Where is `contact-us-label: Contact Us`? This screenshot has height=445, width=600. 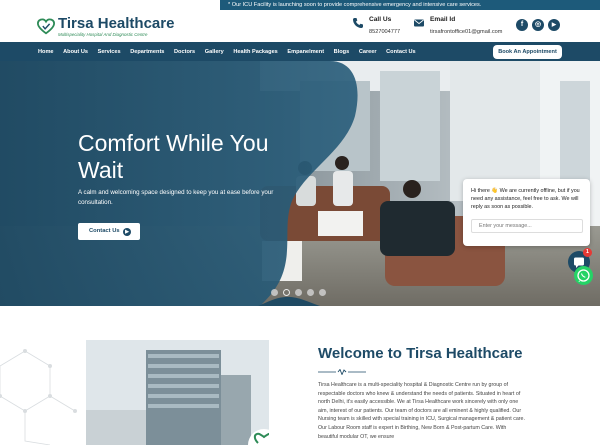
contact-us-label: Contact Us is located at coordinates (104, 231).